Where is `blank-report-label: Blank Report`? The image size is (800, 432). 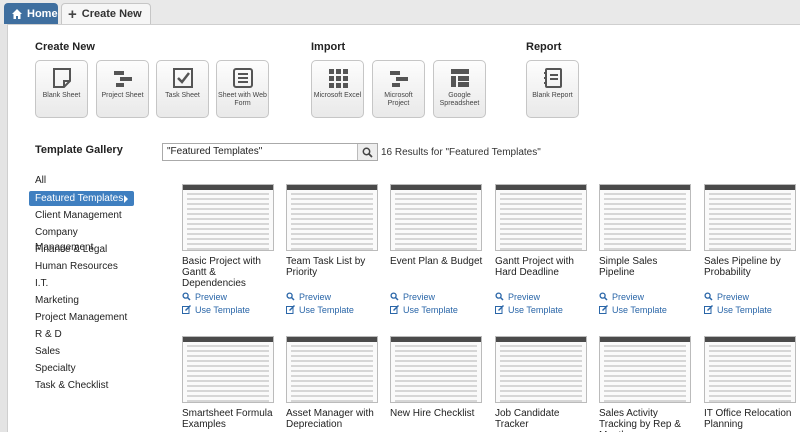 blank-report-label: Blank Report is located at coordinates (552, 95).